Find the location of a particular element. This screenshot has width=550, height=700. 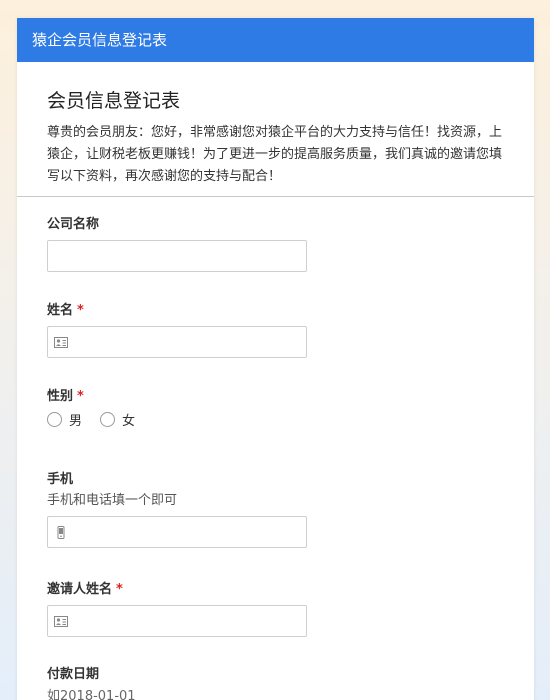

company-input-box is located at coordinates (177, 256).